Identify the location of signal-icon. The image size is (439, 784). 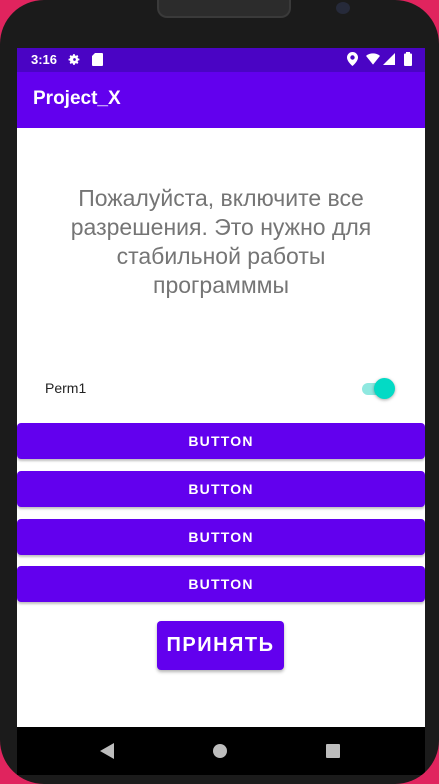
(389, 59).